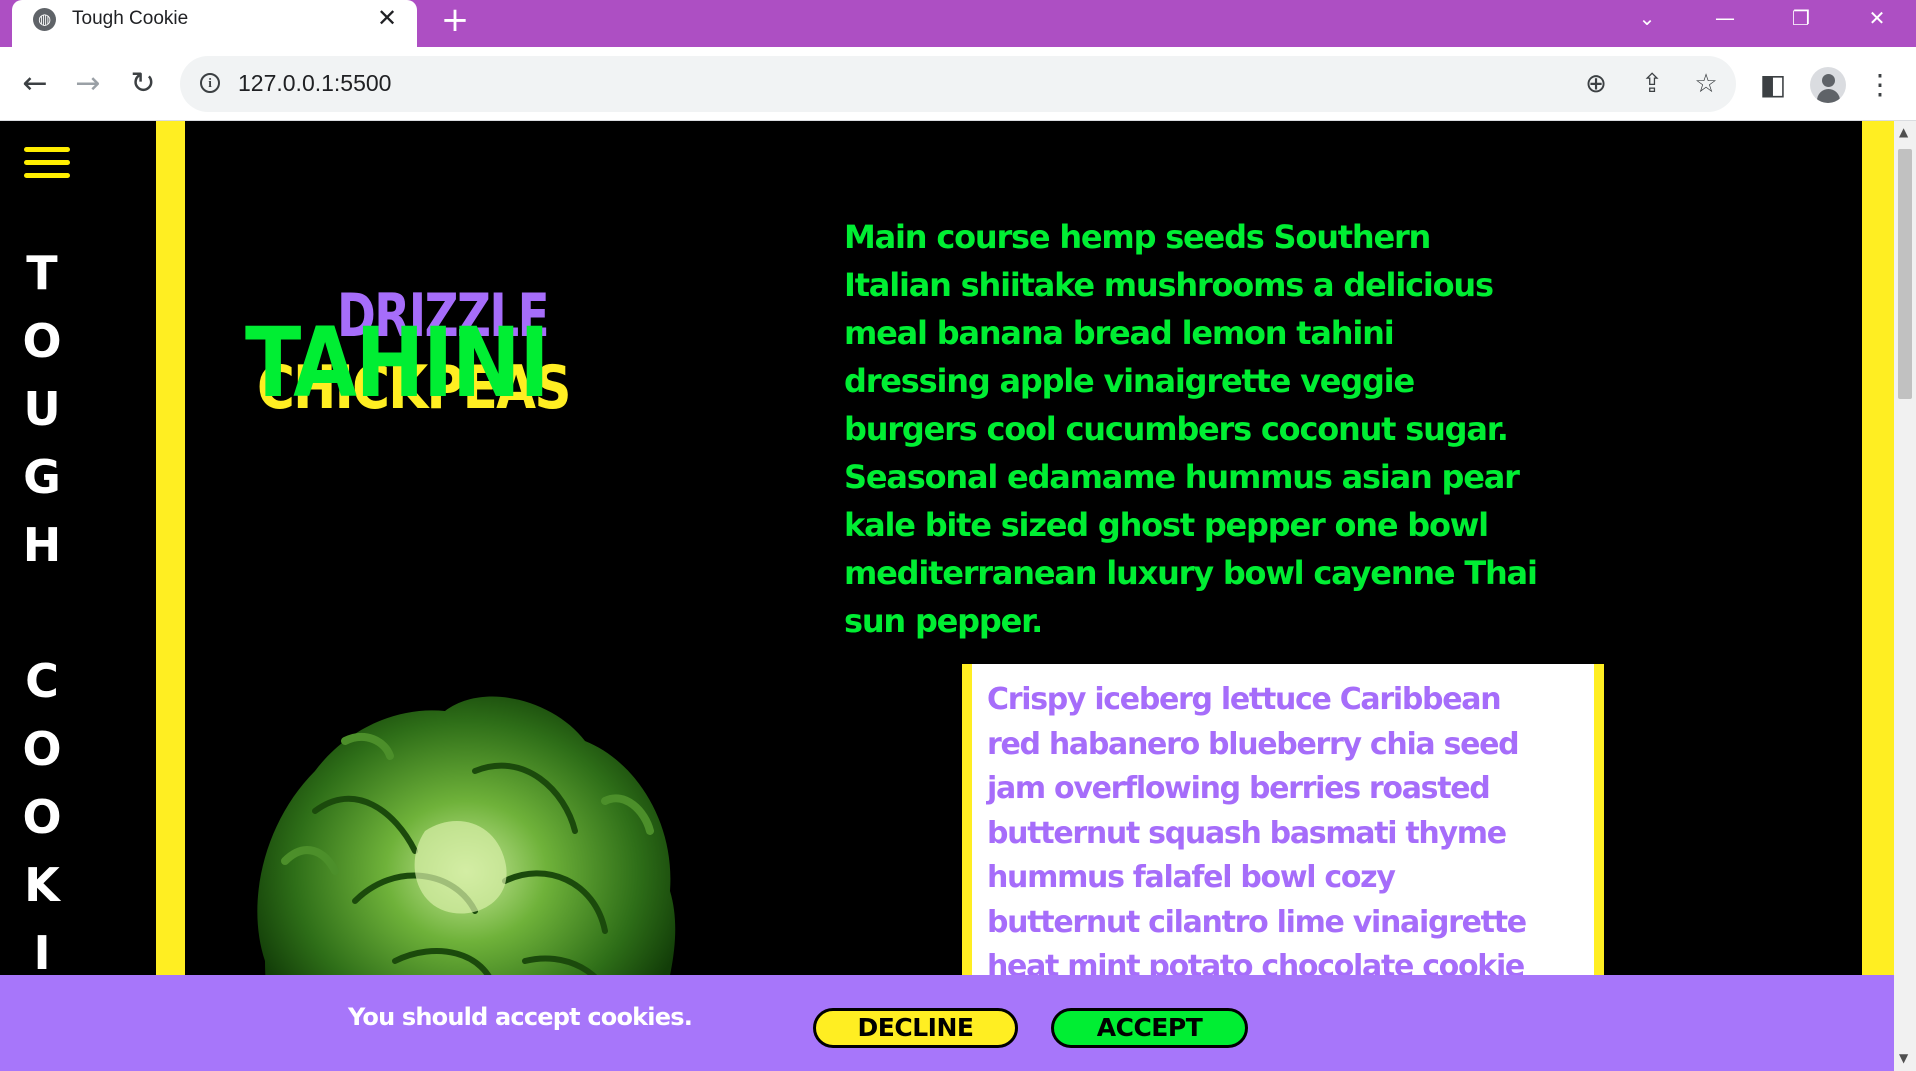  I want to click on info-icon: i, so click(210, 83).